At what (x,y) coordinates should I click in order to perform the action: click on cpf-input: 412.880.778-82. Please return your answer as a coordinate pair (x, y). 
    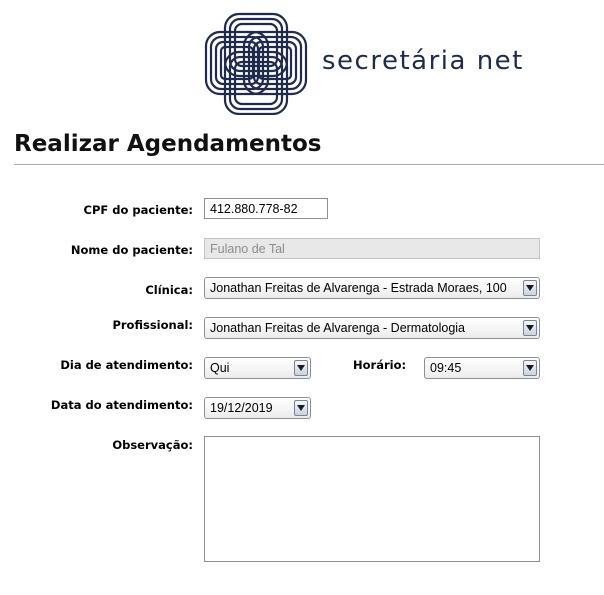
    Looking at the image, I should click on (266, 208).